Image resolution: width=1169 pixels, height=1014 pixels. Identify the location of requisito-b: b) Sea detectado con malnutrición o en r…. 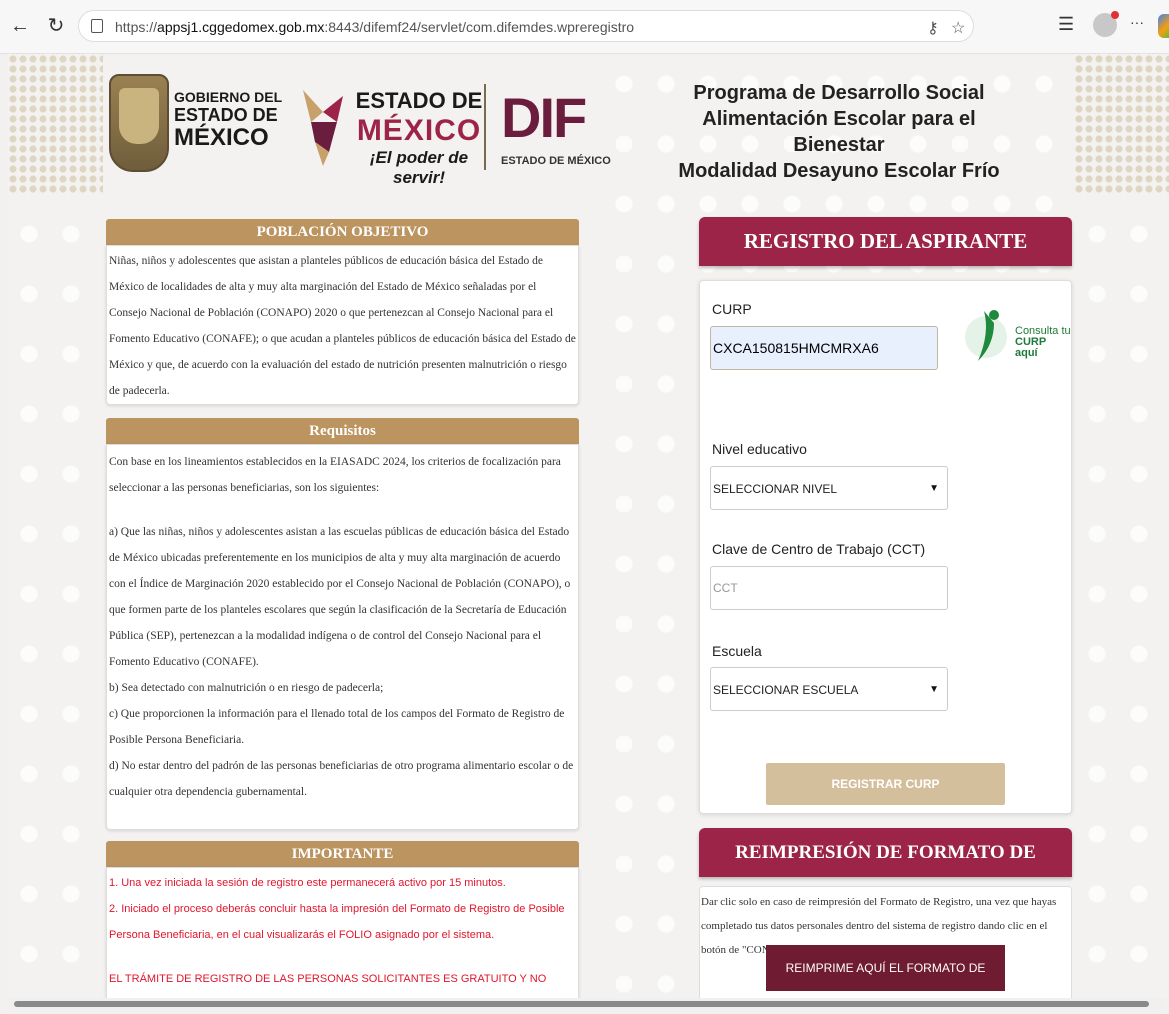
(246, 688).